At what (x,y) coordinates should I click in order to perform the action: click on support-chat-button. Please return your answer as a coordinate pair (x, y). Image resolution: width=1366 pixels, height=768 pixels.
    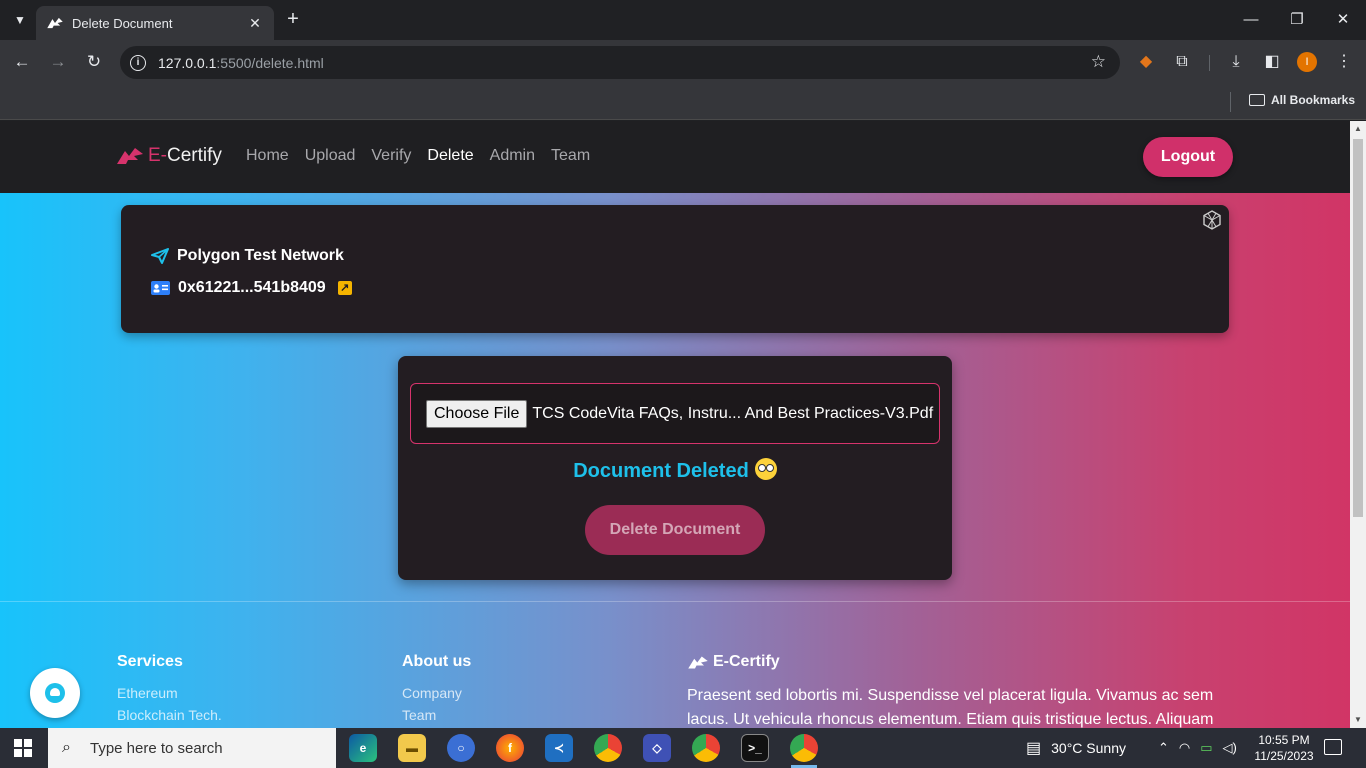
    Looking at the image, I should click on (55, 693).